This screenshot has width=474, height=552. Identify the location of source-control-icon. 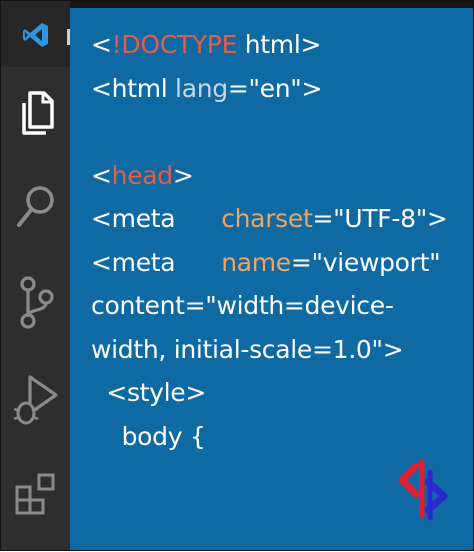
(35, 303).